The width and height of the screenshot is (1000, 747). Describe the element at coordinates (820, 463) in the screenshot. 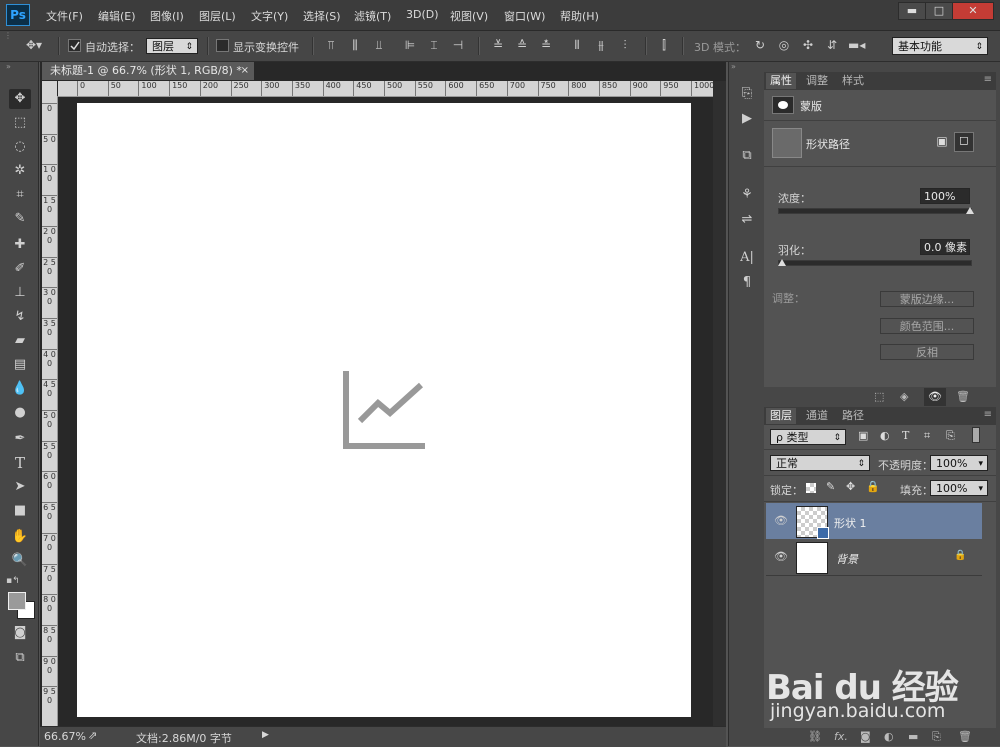

I see `blend-mode-dropdown: 正常 ⇕` at that location.